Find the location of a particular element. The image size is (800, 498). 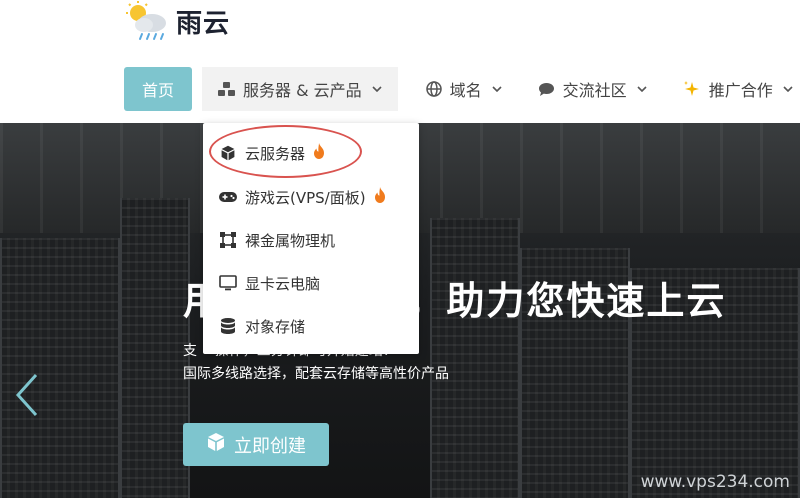

monitor-icon is located at coordinates (228, 283).